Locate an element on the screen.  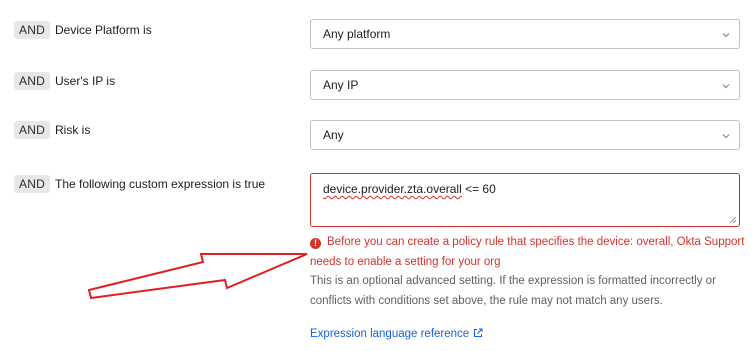
expression-language-reference-link: Expression language reference is located at coordinates (396, 334).